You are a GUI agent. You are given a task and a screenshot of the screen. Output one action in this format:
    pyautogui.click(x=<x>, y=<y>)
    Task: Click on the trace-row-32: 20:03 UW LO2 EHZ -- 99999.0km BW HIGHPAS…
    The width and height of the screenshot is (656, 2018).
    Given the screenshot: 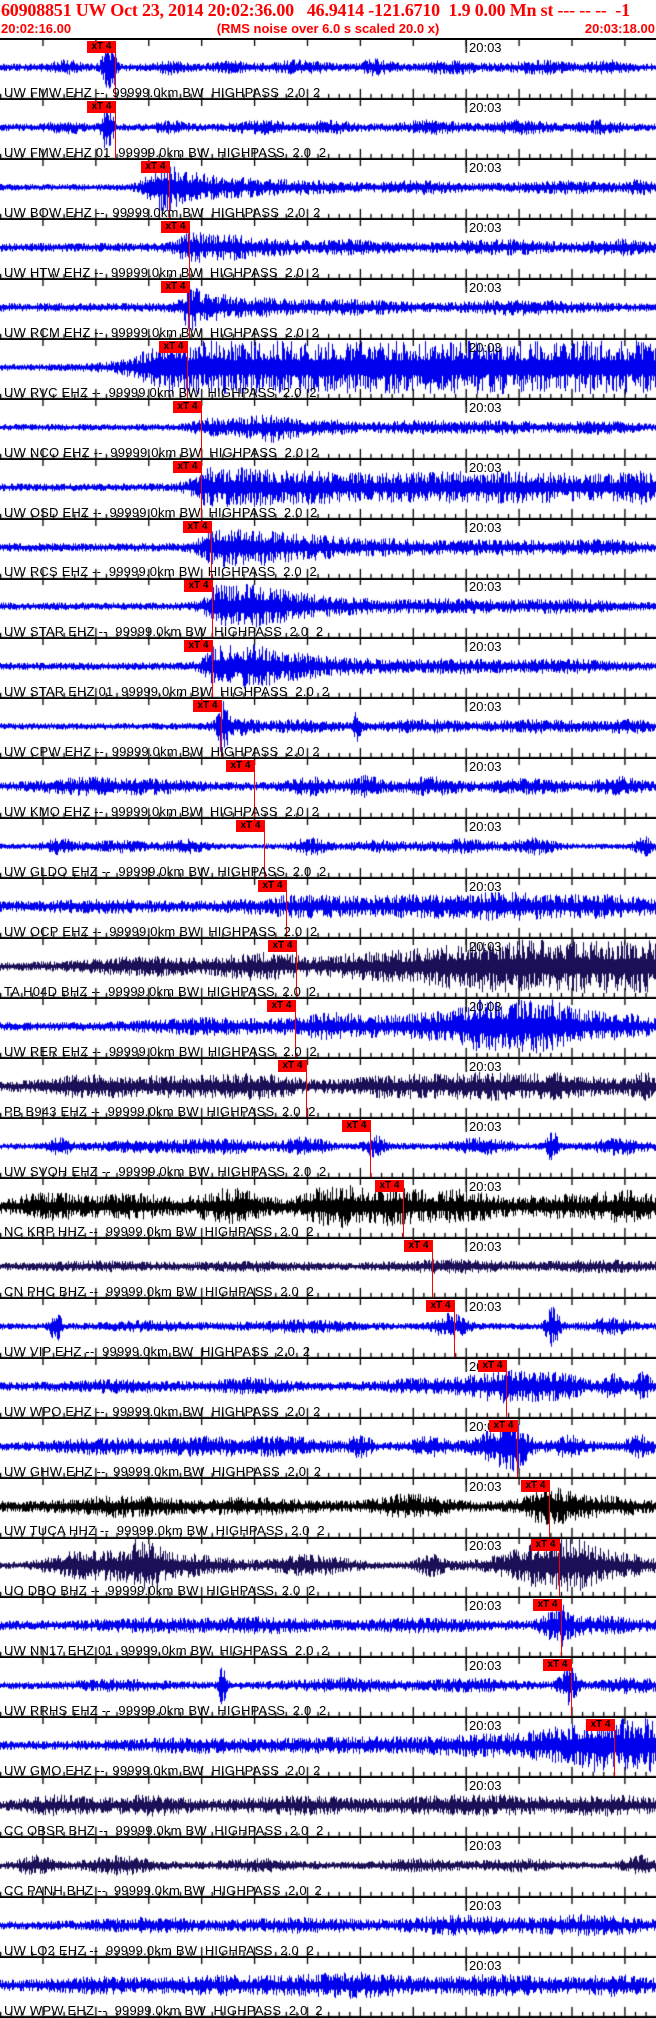 What is the action you would take?
    pyautogui.click(x=328, y=1928)
    